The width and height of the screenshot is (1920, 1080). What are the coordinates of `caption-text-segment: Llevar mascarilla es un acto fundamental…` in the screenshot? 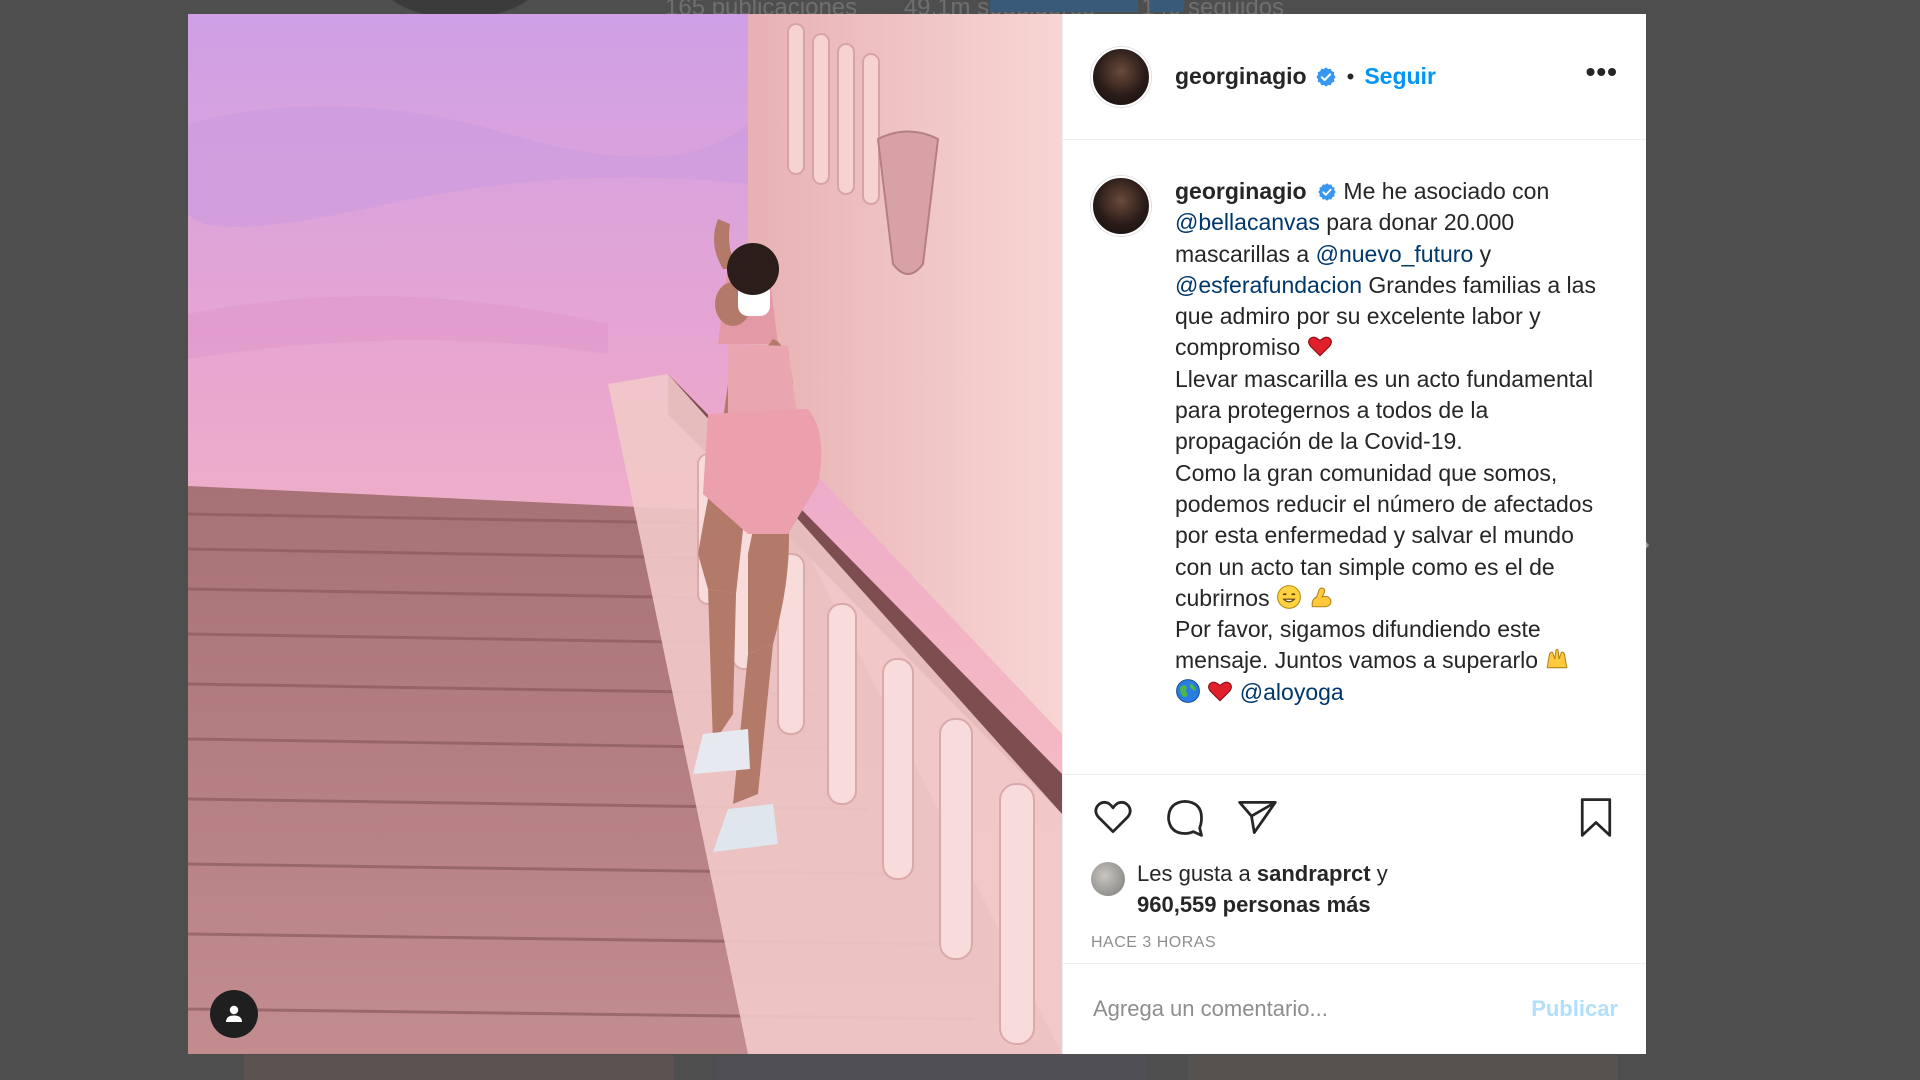 It's located at (1384, 410).